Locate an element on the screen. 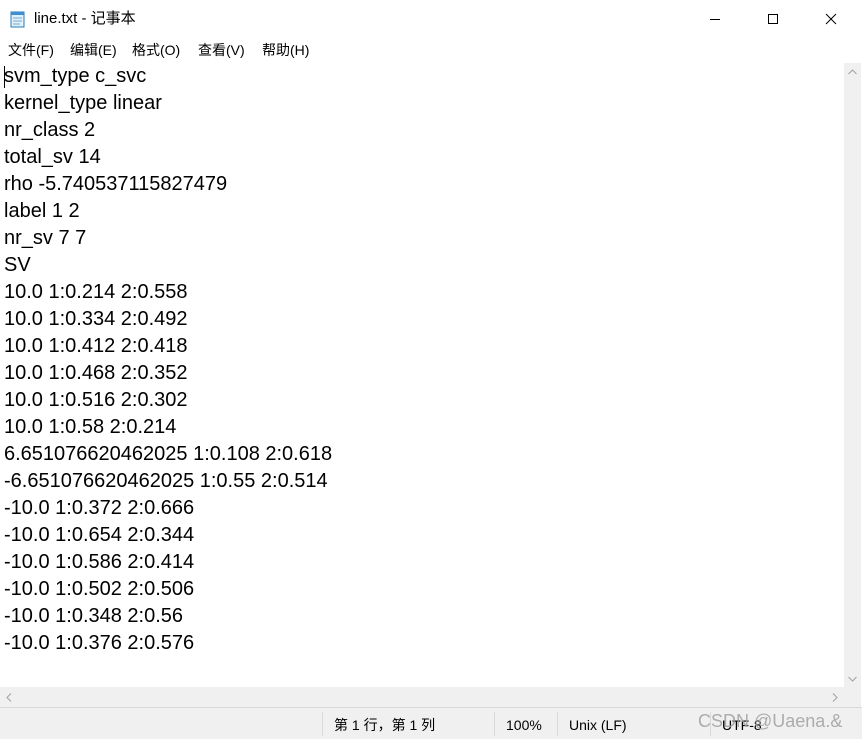 The height and width of the screenshot is (739, 862). menu-file: 文件(F) is located at coordinates (31, 50).